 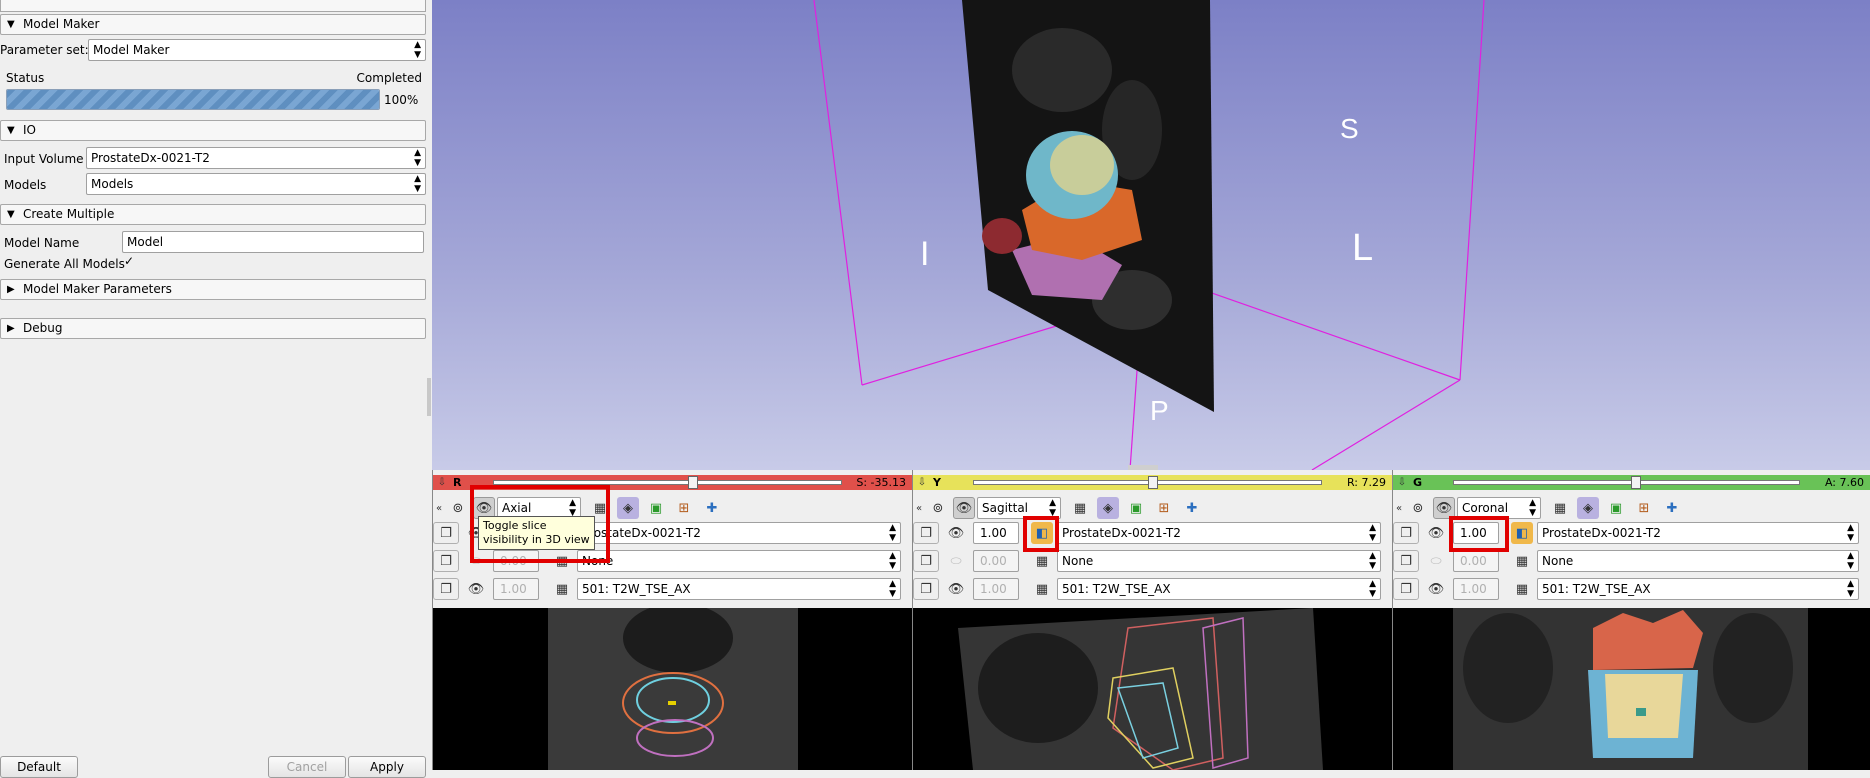 What do you see at coordinates (213, 289) in the screenshot?
I see `model-maker-parameters-section: ▶ Model Maker Parameters` at bounding box center [213, 289].